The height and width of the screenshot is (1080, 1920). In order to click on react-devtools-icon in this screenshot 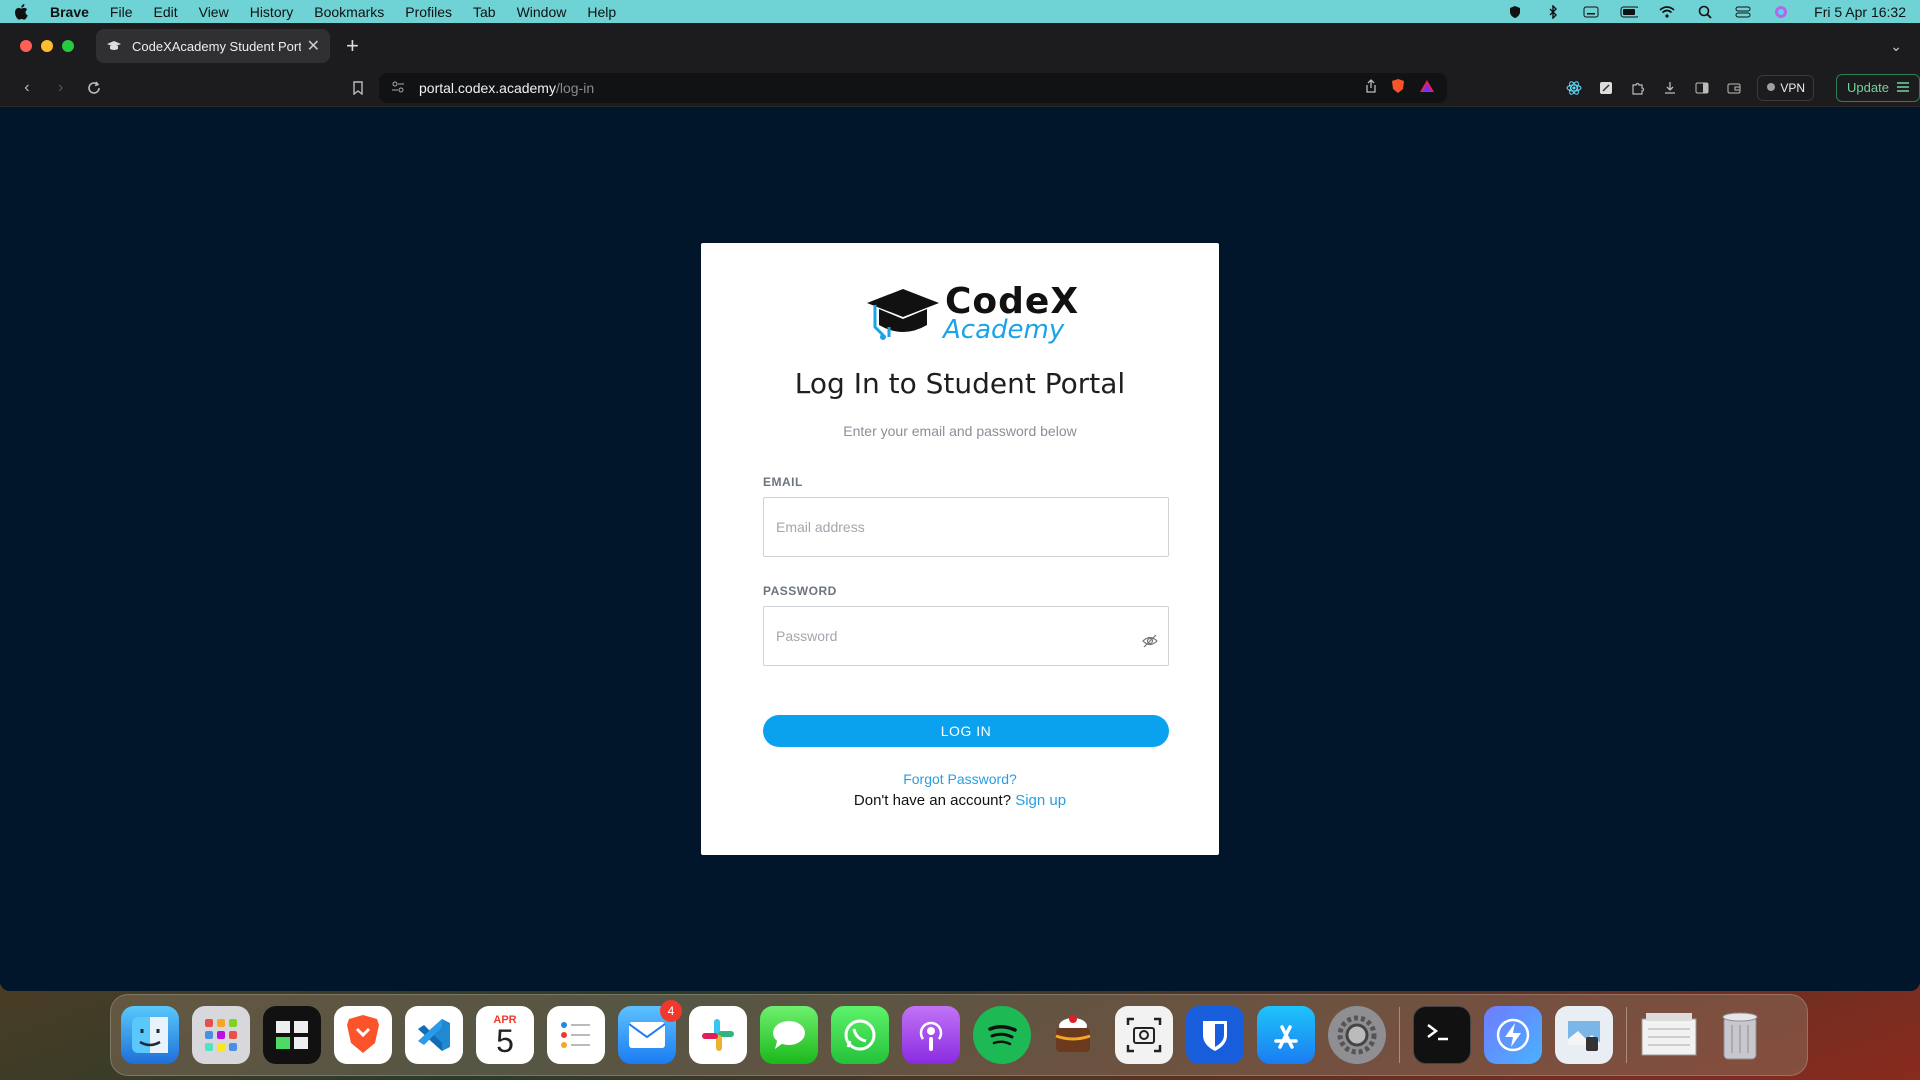, I will do `click(1574, 88)`.